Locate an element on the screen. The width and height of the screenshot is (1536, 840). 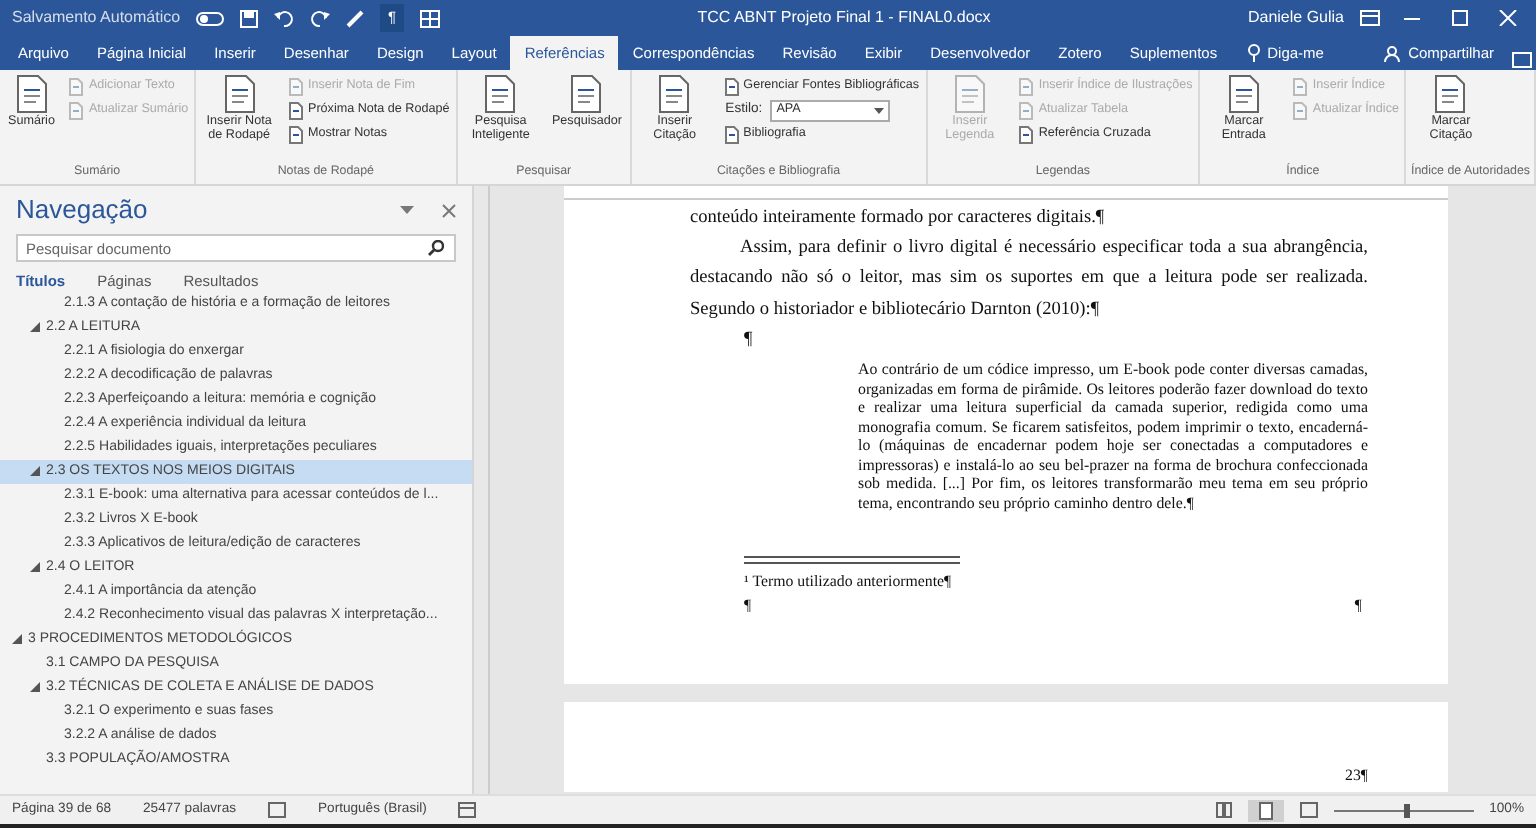
print-layout-icon is located at coordinates (1265, 810).